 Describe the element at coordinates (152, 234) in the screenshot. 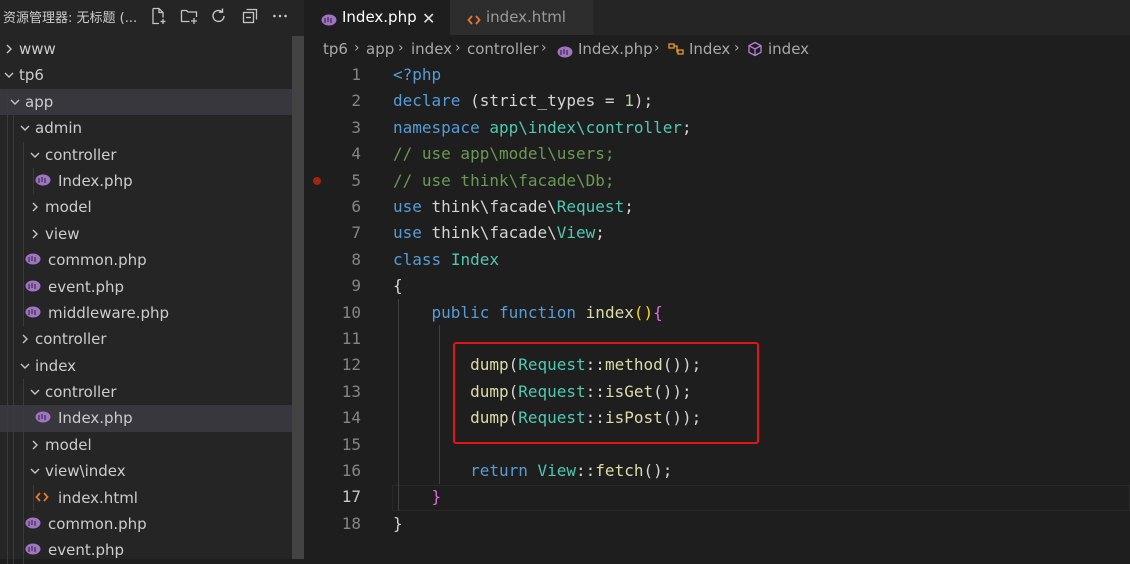

I see `tree-item: view` at that location.